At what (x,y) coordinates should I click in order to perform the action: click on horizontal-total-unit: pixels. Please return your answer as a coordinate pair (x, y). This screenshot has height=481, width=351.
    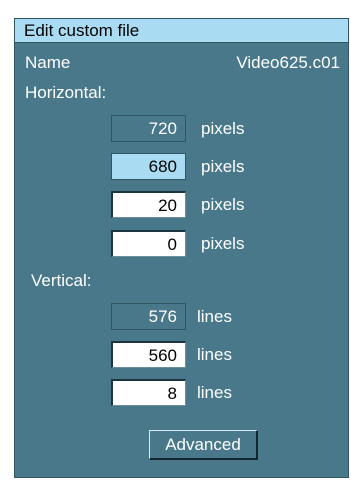
    Looking at the image, I should click on (223, 128).